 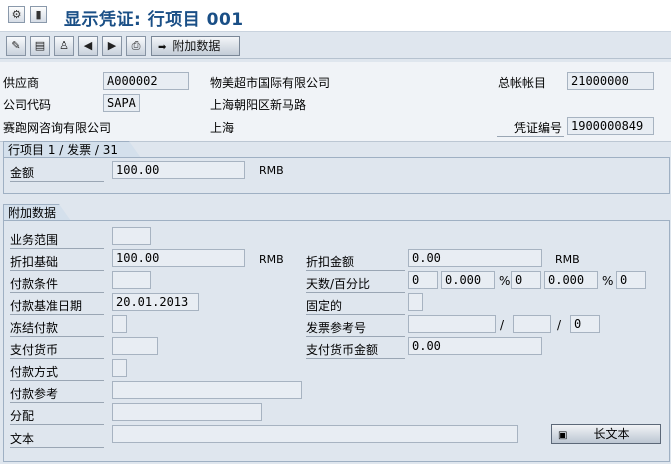 I want to click on amount-field: 100.00, so click(x=178, y=170).